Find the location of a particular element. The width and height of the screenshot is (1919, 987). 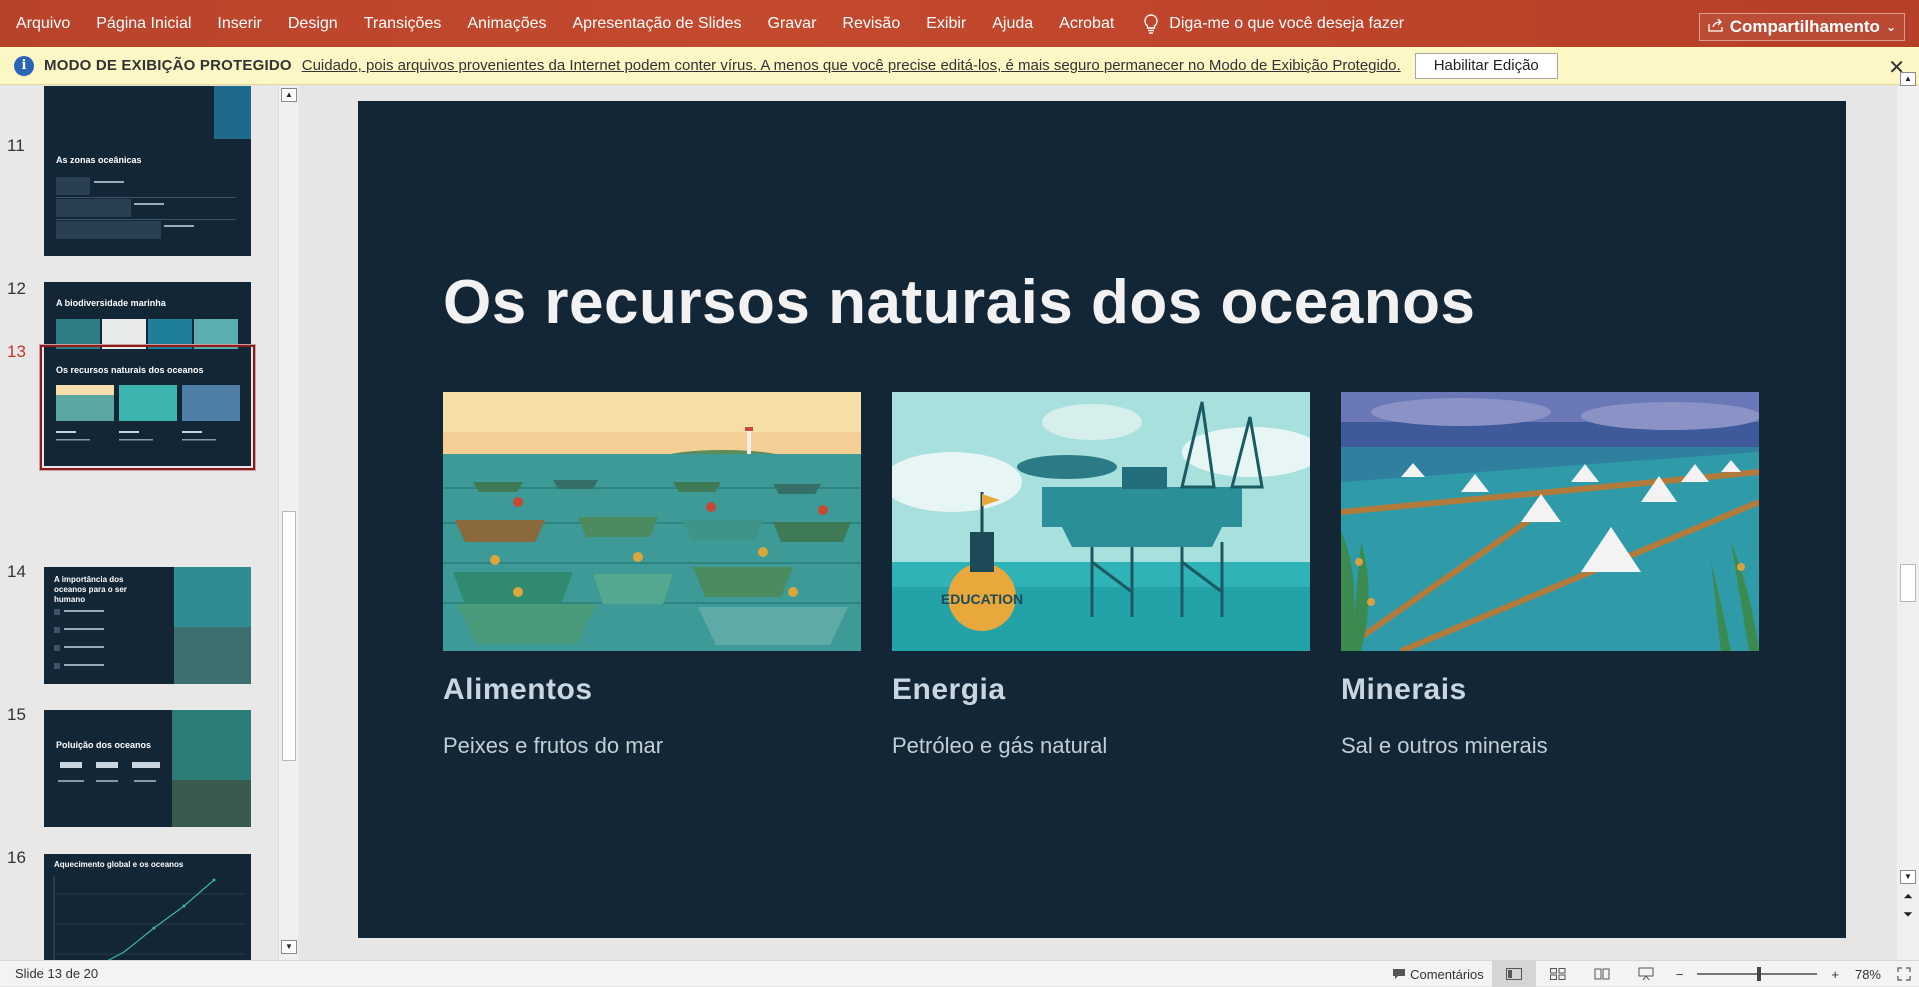

slide-14-preview is located at coordinates (152, 625).